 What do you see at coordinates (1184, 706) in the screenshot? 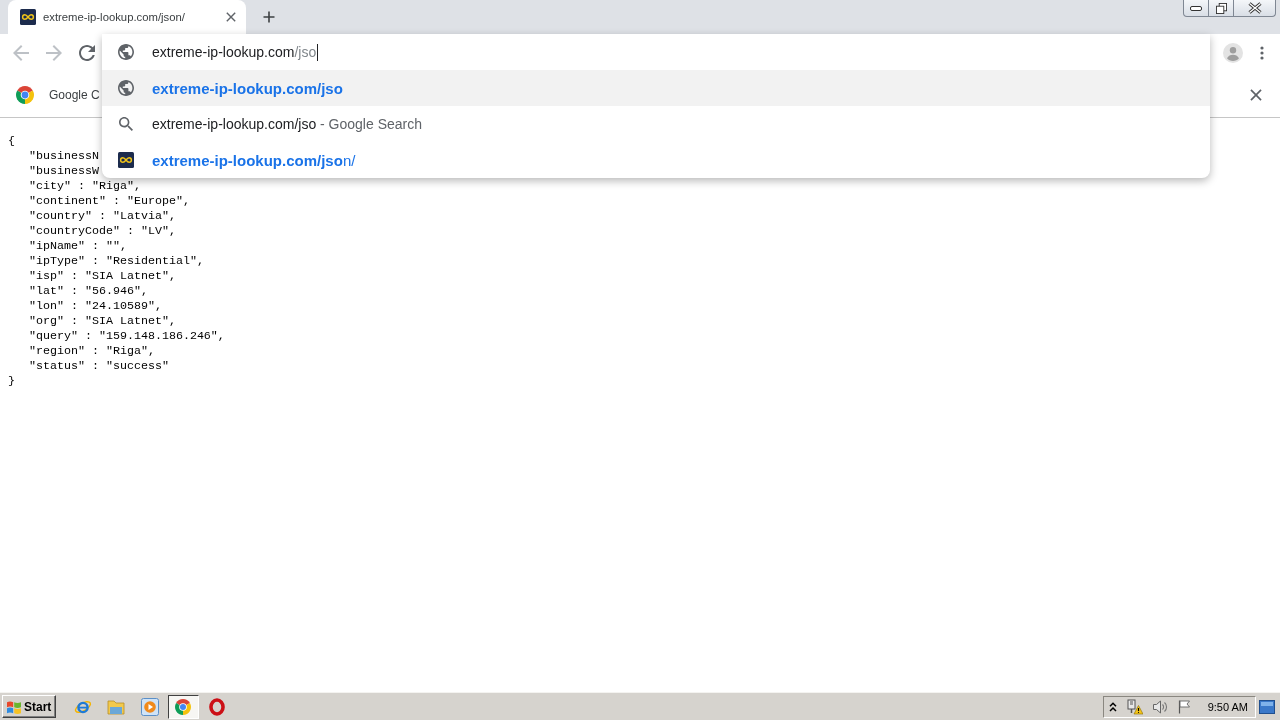
I see `flag-icon` at bounding box center [1184, 706].